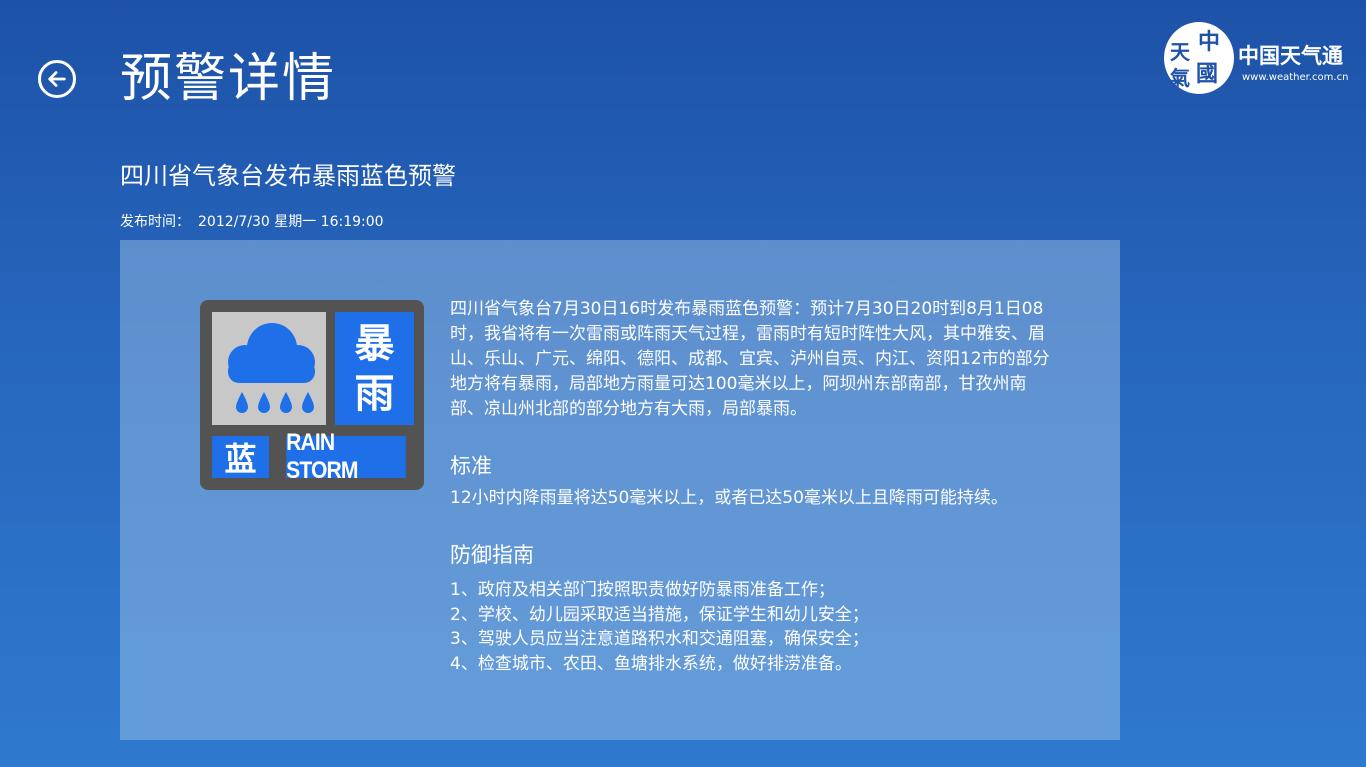 Image resolution: width=1366 pixels, height=767 pixels. I want to click on badge-kind: 暴 雨, so click(374, 368).